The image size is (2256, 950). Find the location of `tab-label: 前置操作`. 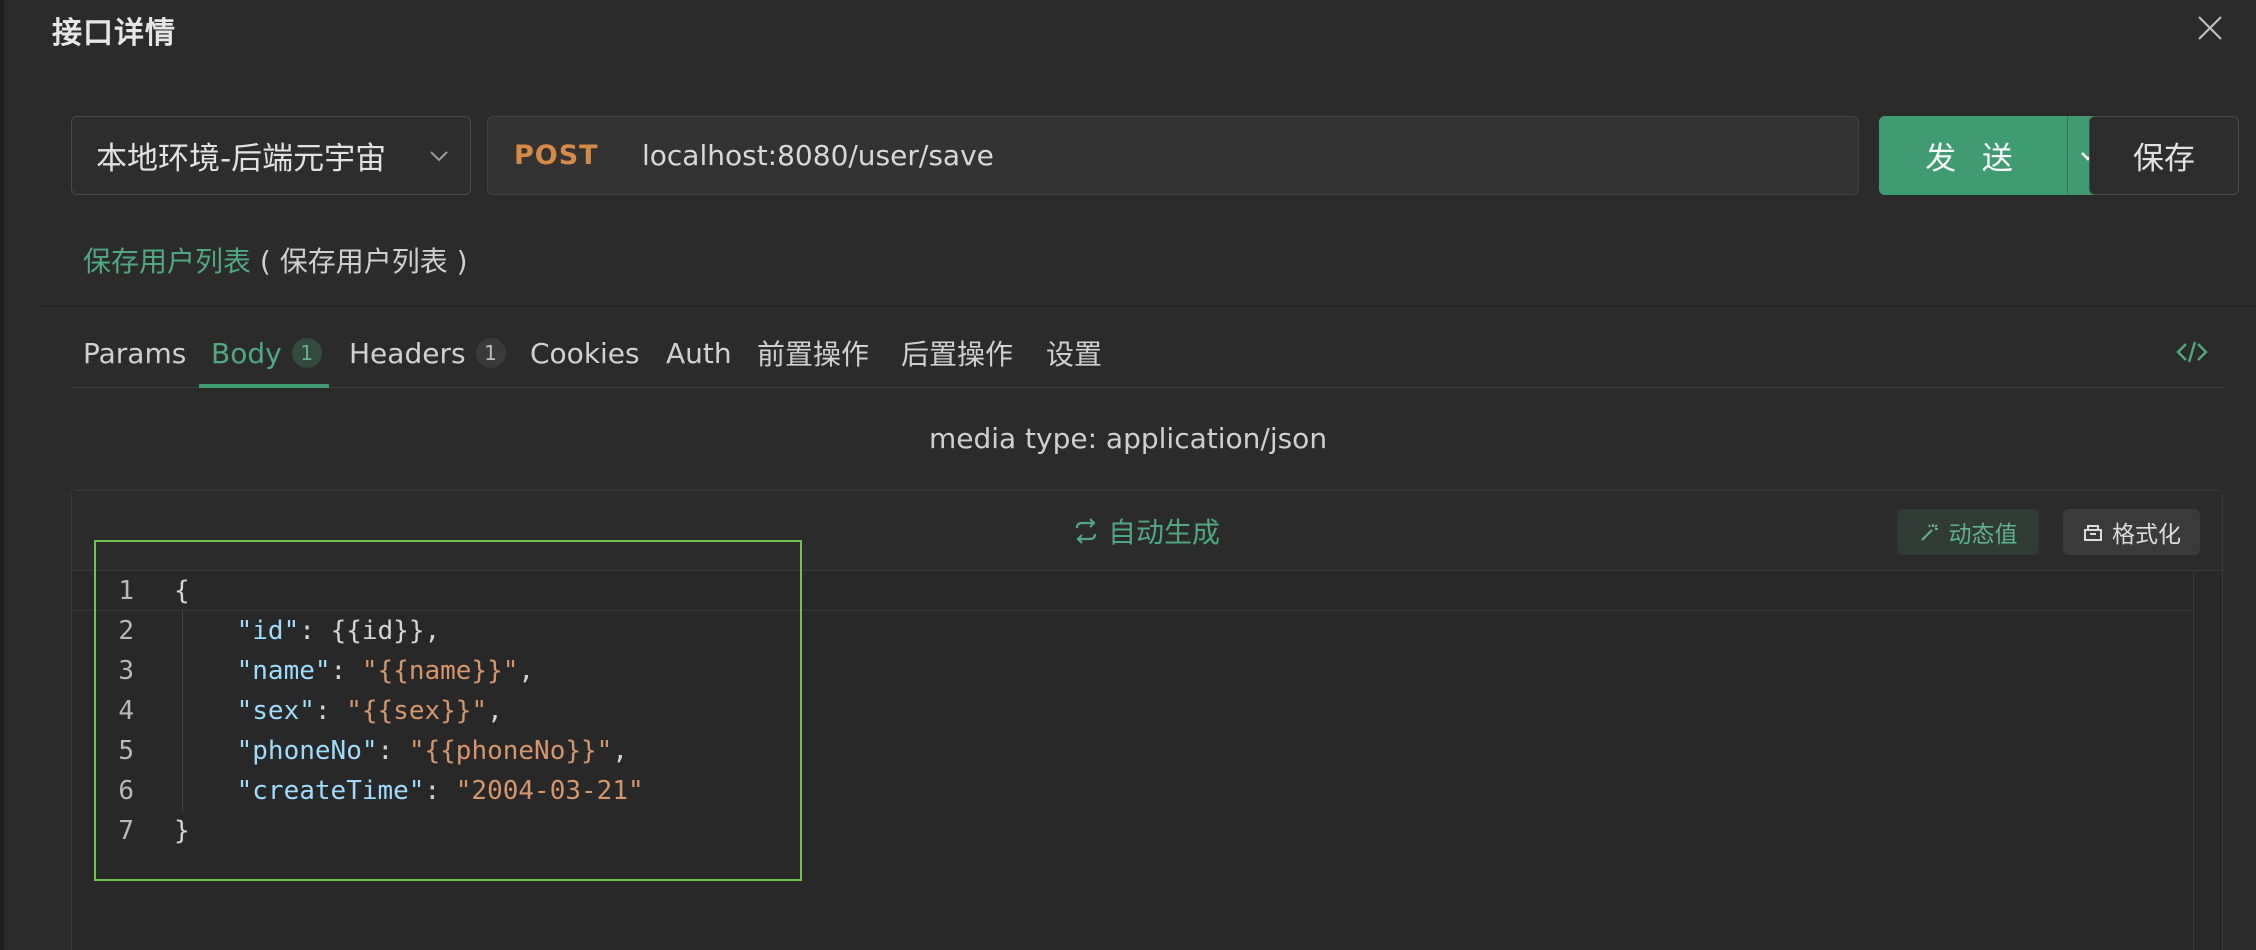

tab-label: 前置操作 is located at coordinates (813, 354).